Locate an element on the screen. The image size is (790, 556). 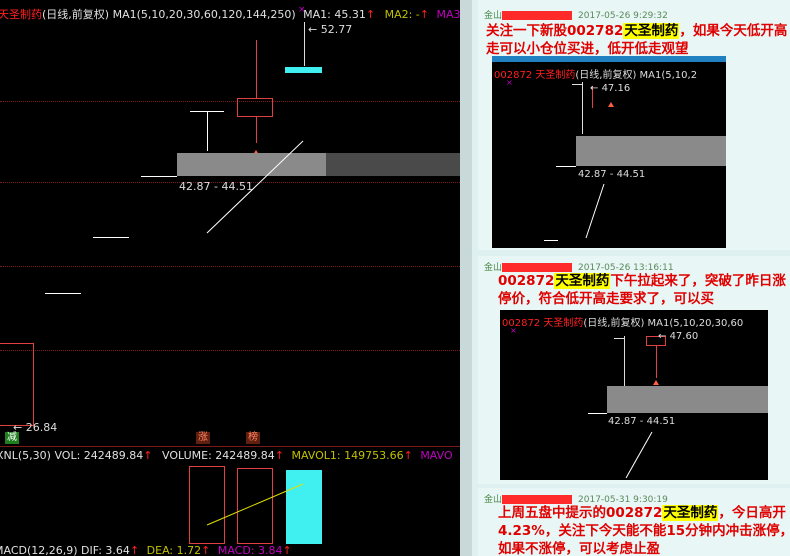
macd-value: MACD: 3.84 is located at coordinates (250, 550).